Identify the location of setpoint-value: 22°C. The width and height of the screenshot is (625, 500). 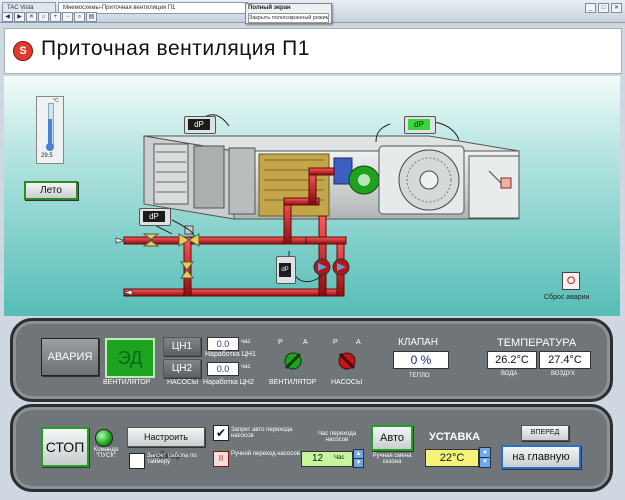
(452, 458).